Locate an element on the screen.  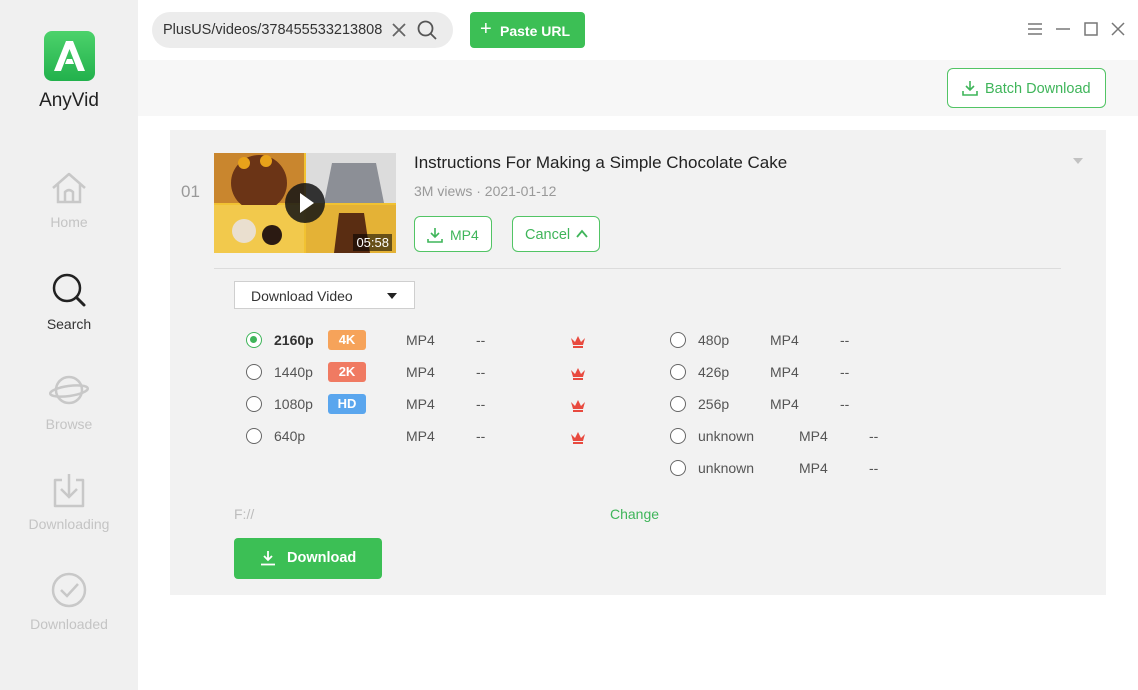
video-duration: 05:58 is located at coordinates (372, 242).